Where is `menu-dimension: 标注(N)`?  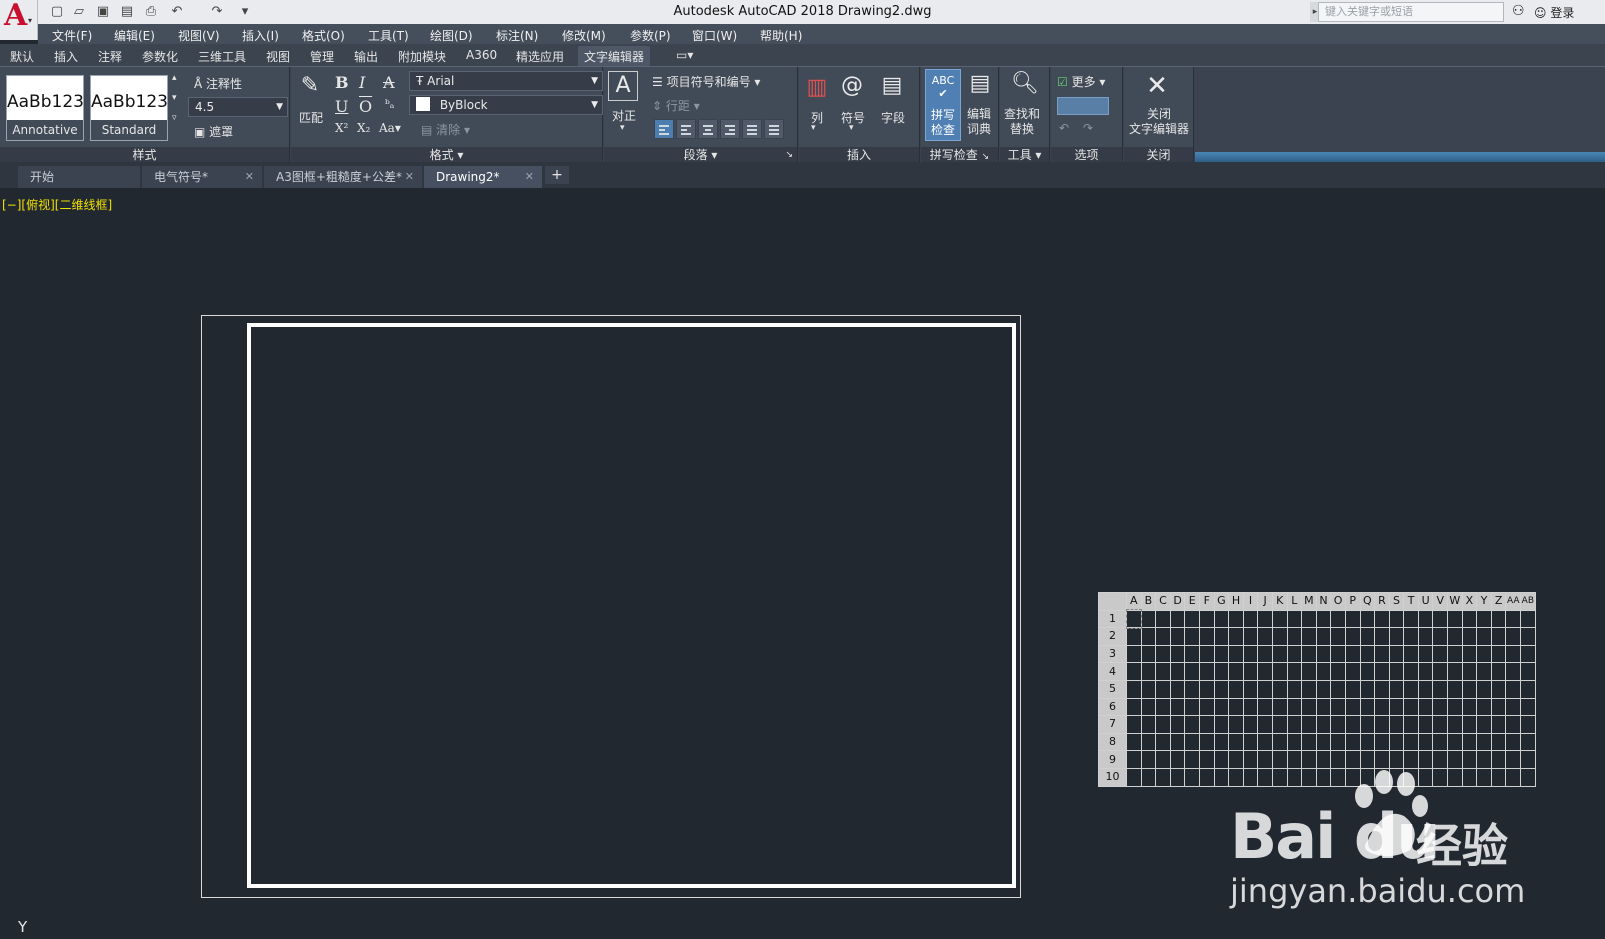 menu-dimension: 标注(N) is located at coordinates (517, 35).